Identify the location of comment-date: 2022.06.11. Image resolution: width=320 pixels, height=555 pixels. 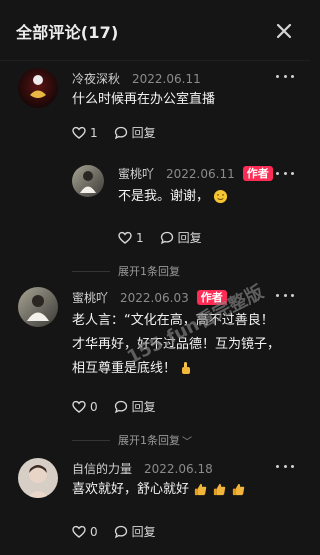
(166, 78).